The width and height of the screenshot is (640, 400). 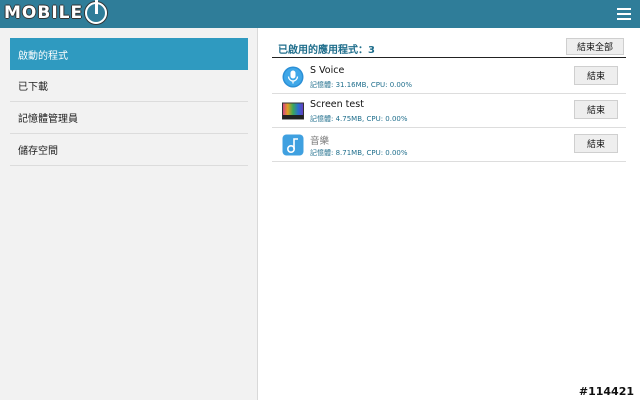 I want to click on top-bar: MOBILE, so click(x=320, y=14).